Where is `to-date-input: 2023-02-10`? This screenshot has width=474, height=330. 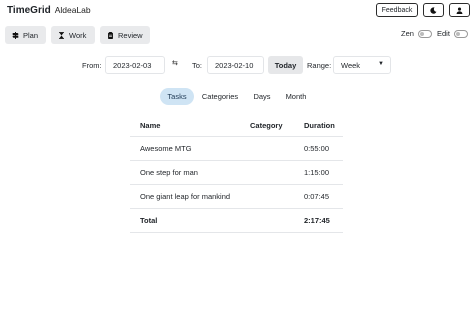 to-date-input: 2023-02-10 is located at coordinates (235, 65).